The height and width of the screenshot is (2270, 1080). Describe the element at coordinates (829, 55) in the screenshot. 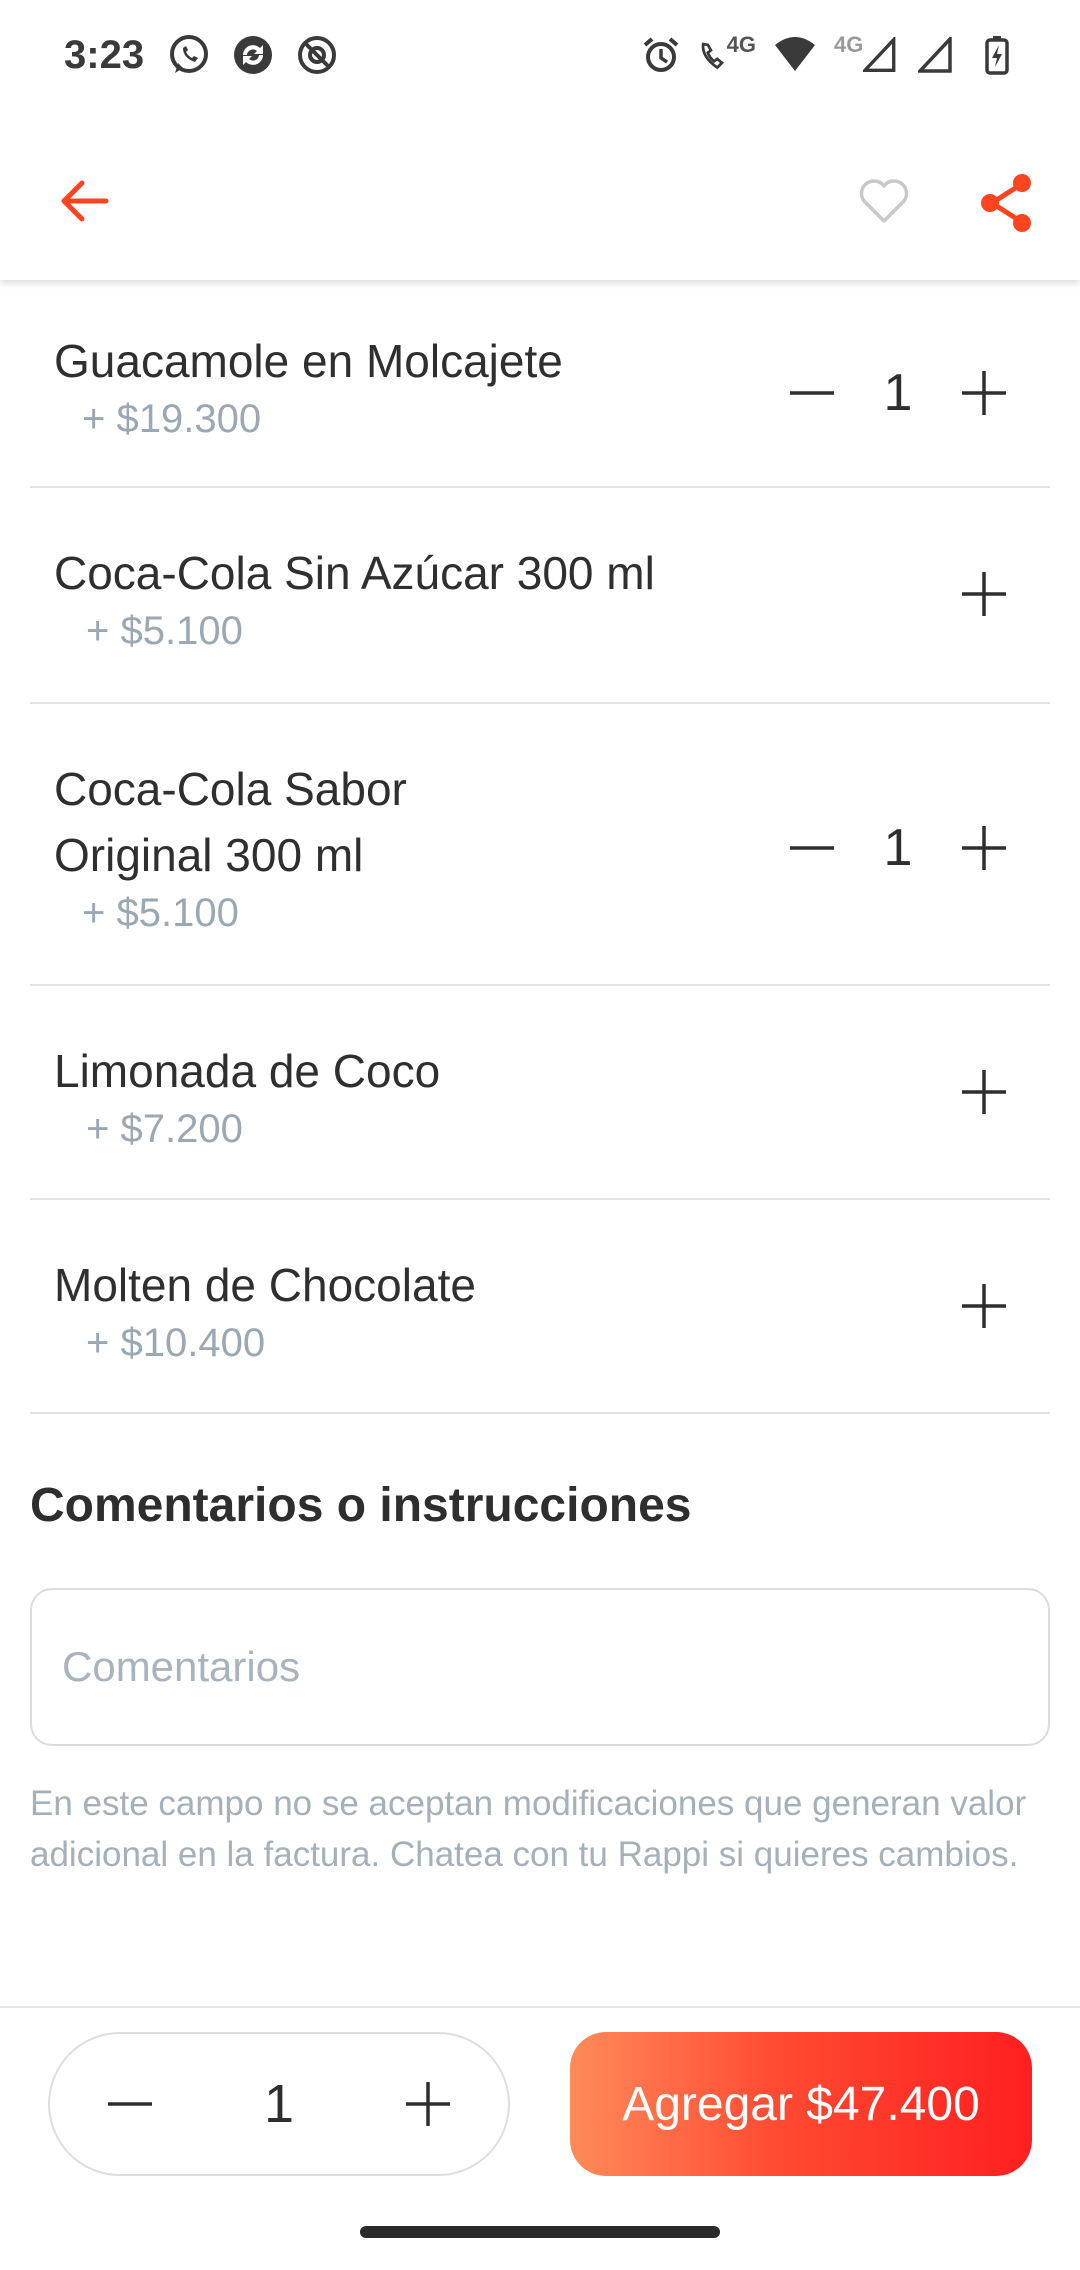

I see `system-icons: 4G 4G` at that location.